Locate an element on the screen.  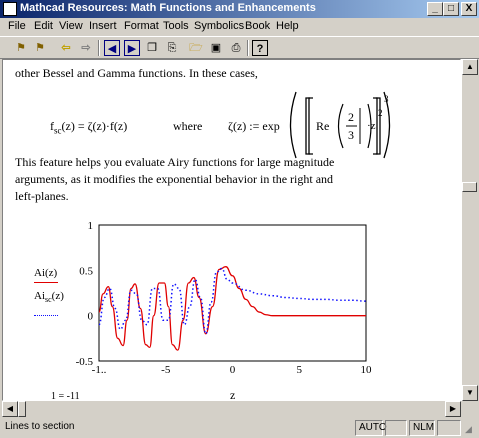
legend-ai-line is located at coordinates (46, 282).